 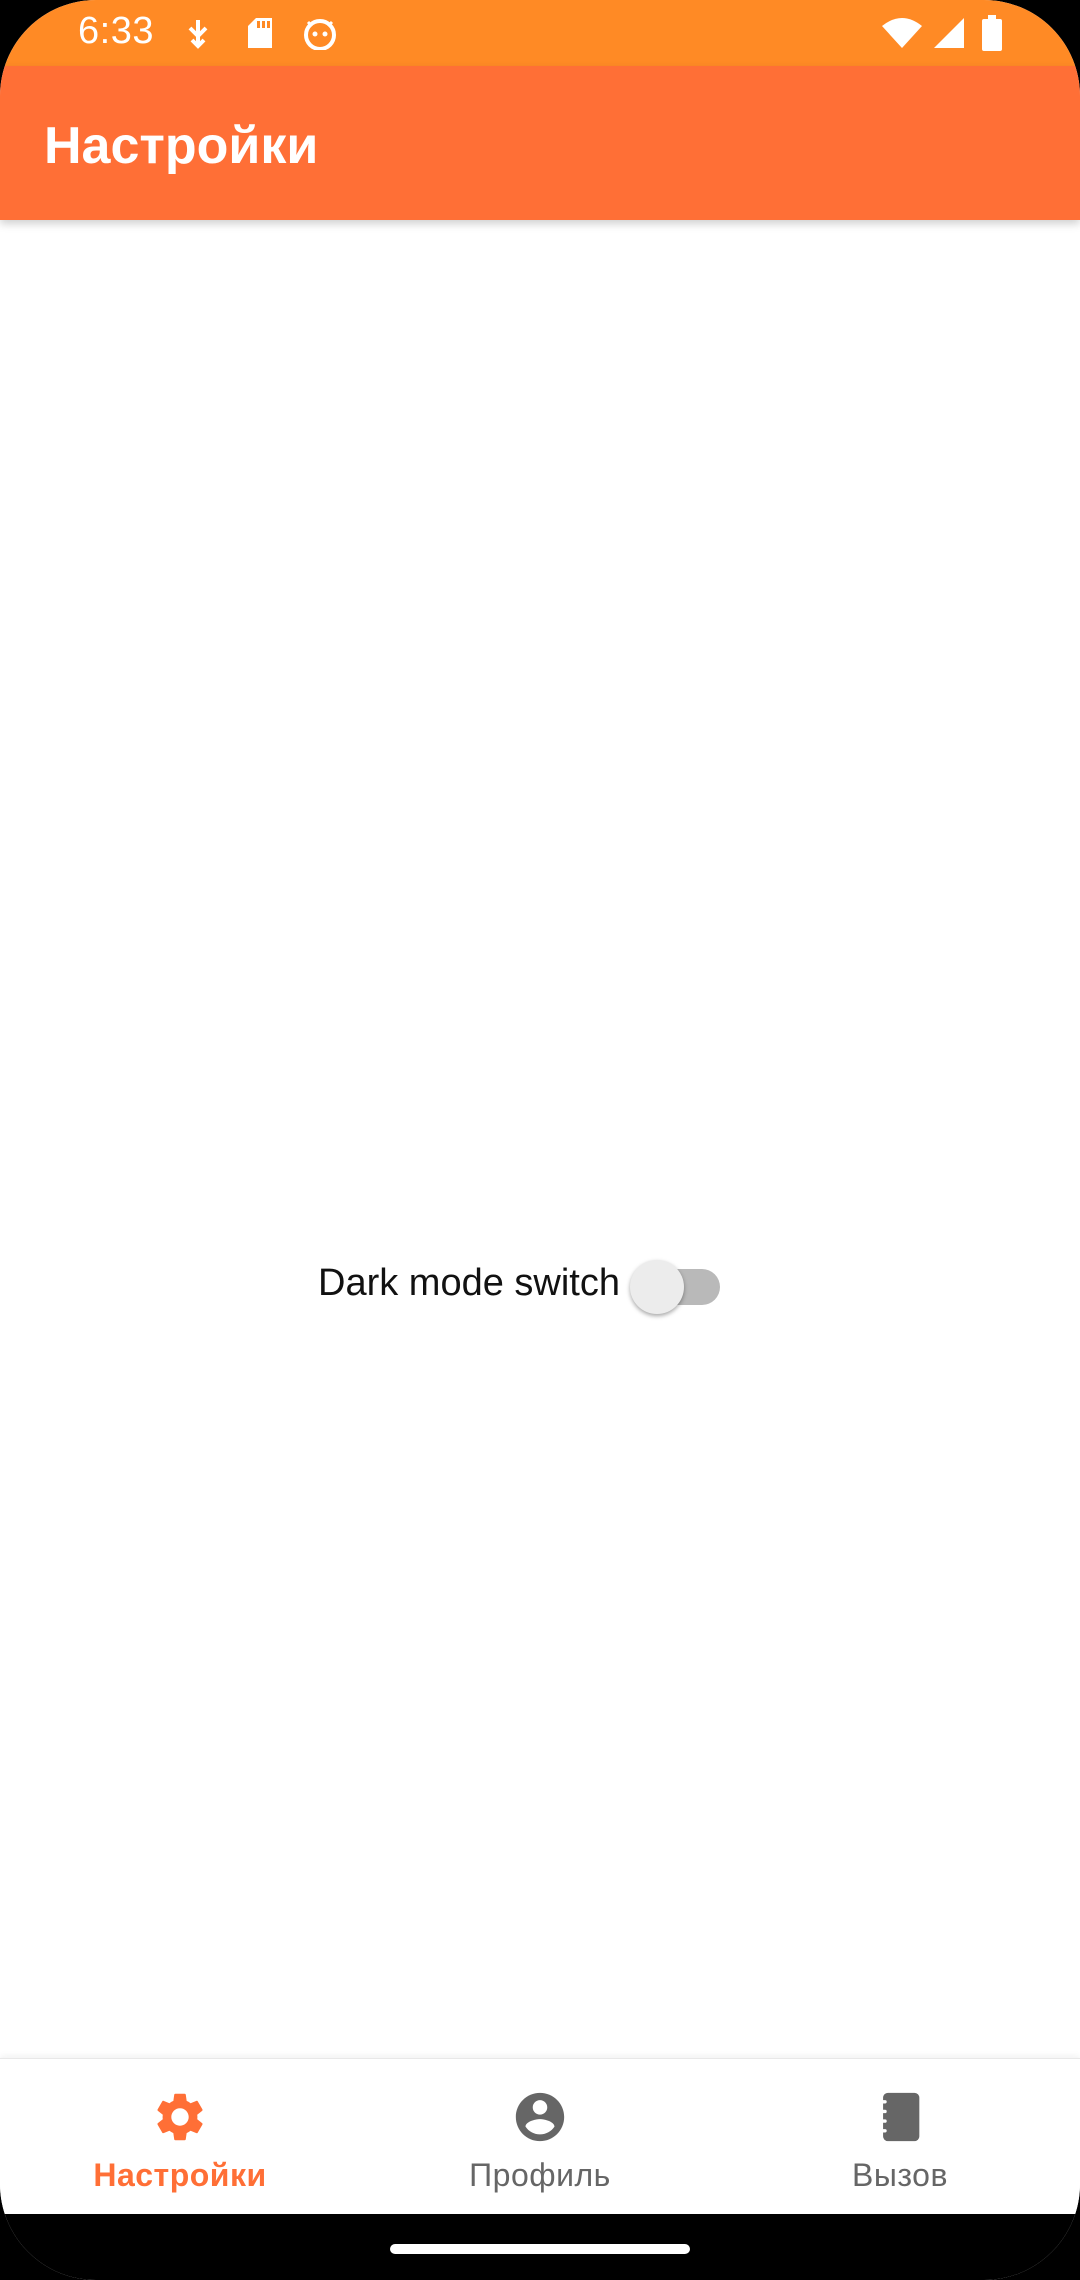 I want to click on sd-card-icon, so click(x=260, y=33).